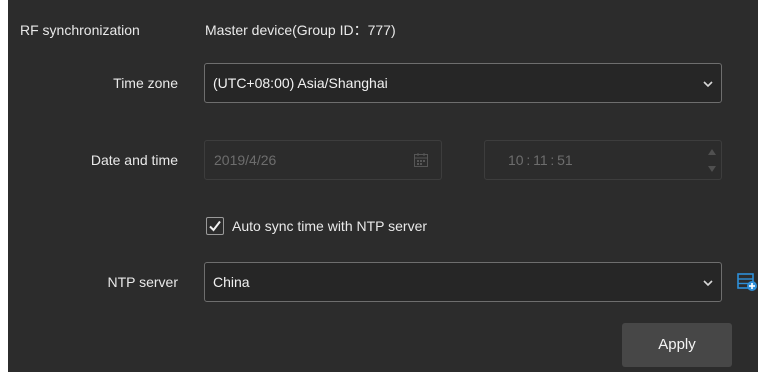  I want to click on date-input: 2019/4/26, so click(323, 160).